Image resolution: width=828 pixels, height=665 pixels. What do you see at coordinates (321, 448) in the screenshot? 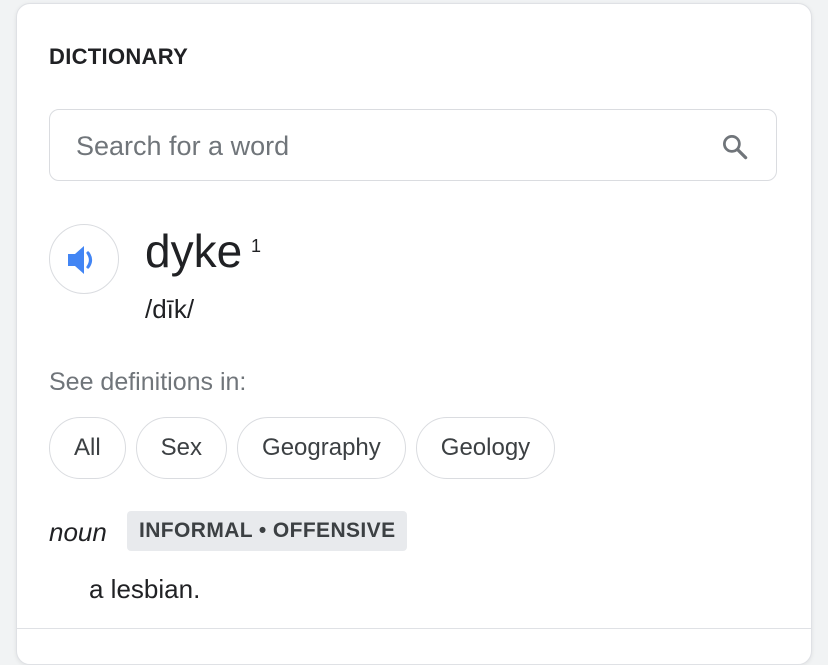
I see `chip-geography: Geography` at bounding box center [321, 448].